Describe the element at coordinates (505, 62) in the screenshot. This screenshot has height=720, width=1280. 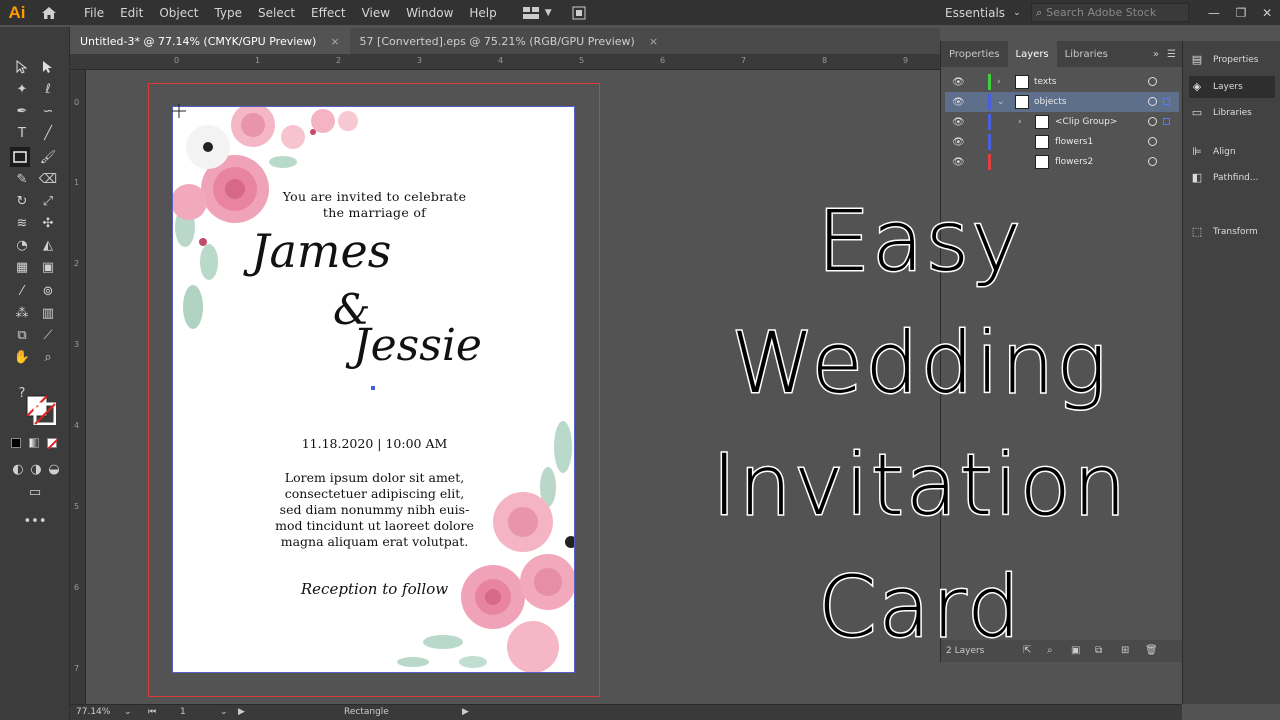
I see `horizontal-ruler: 0 1 2 3 4 5 6 7 8 9` at that location.